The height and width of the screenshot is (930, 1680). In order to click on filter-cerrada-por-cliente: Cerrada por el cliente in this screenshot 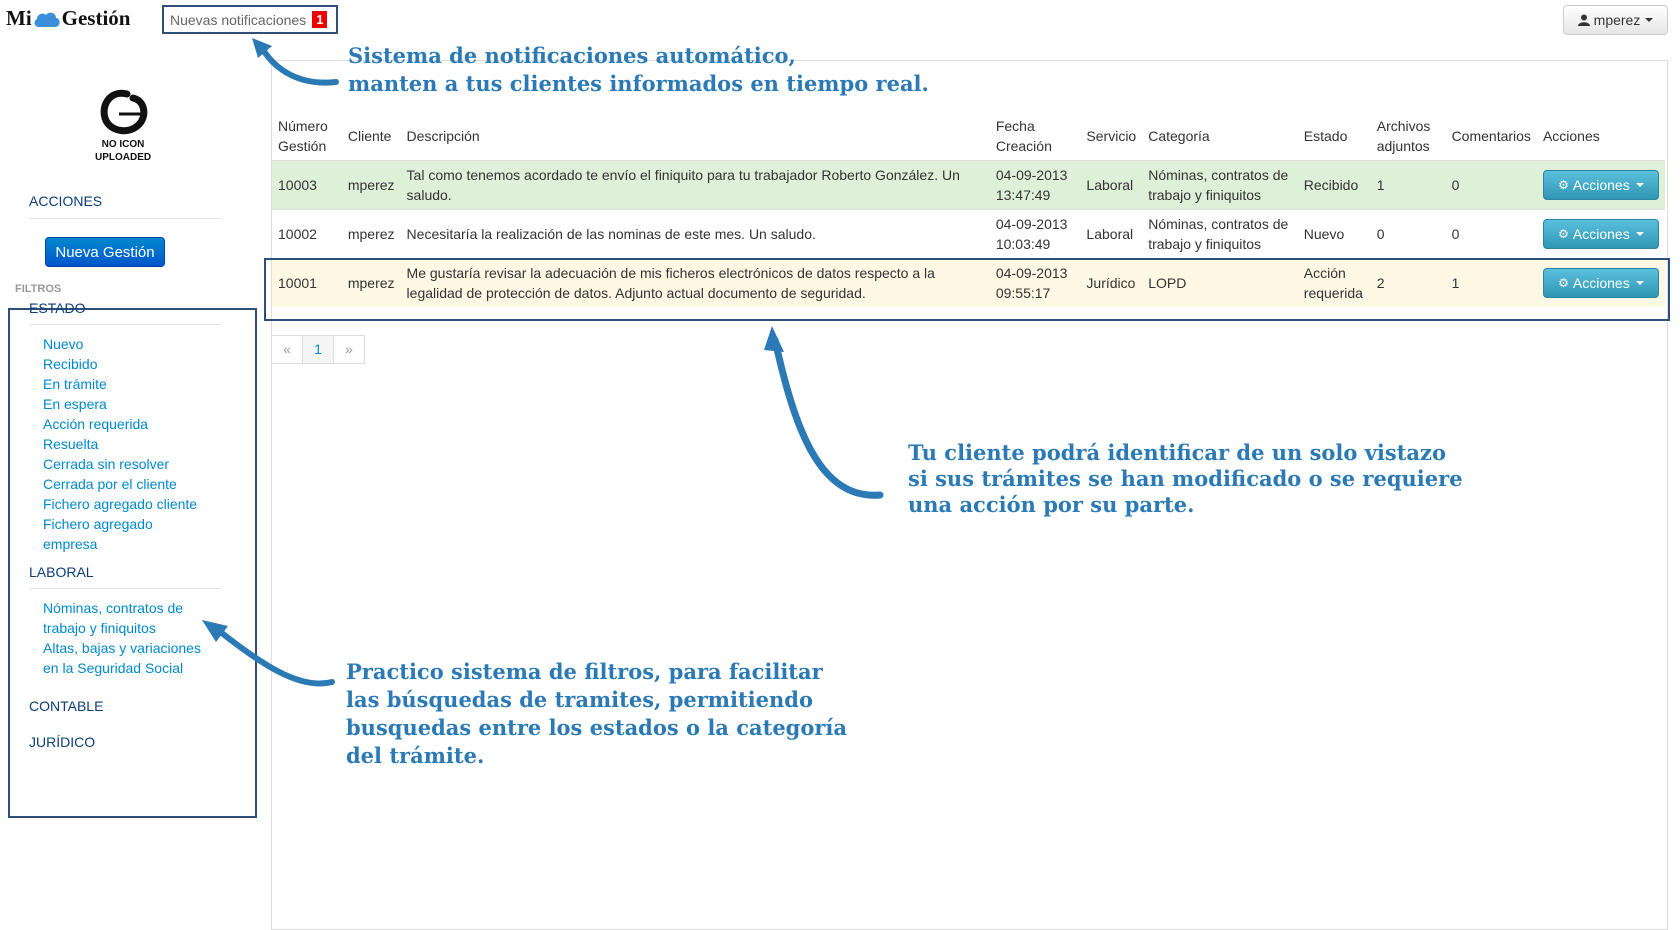, I will do `click(120, 484)`.